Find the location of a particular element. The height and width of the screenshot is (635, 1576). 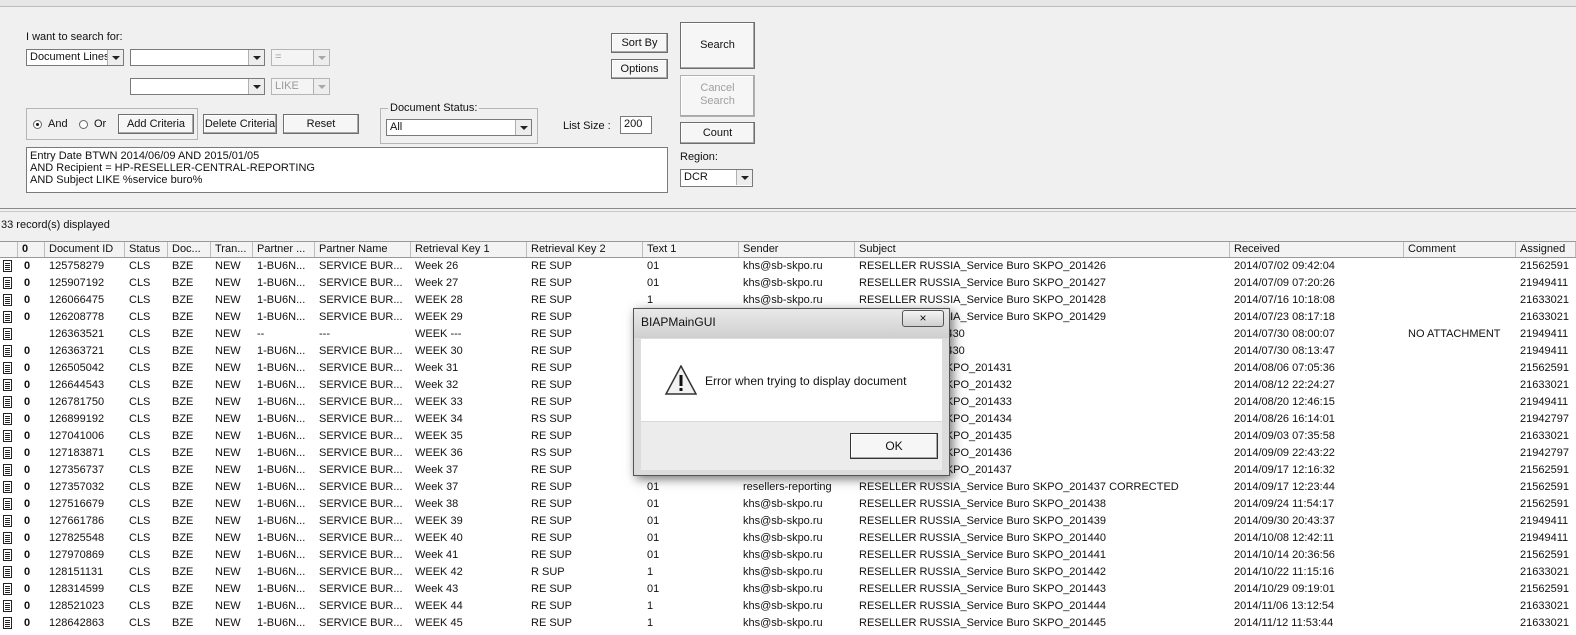

column-header: Text 1 is located at coordinates (691, 249).